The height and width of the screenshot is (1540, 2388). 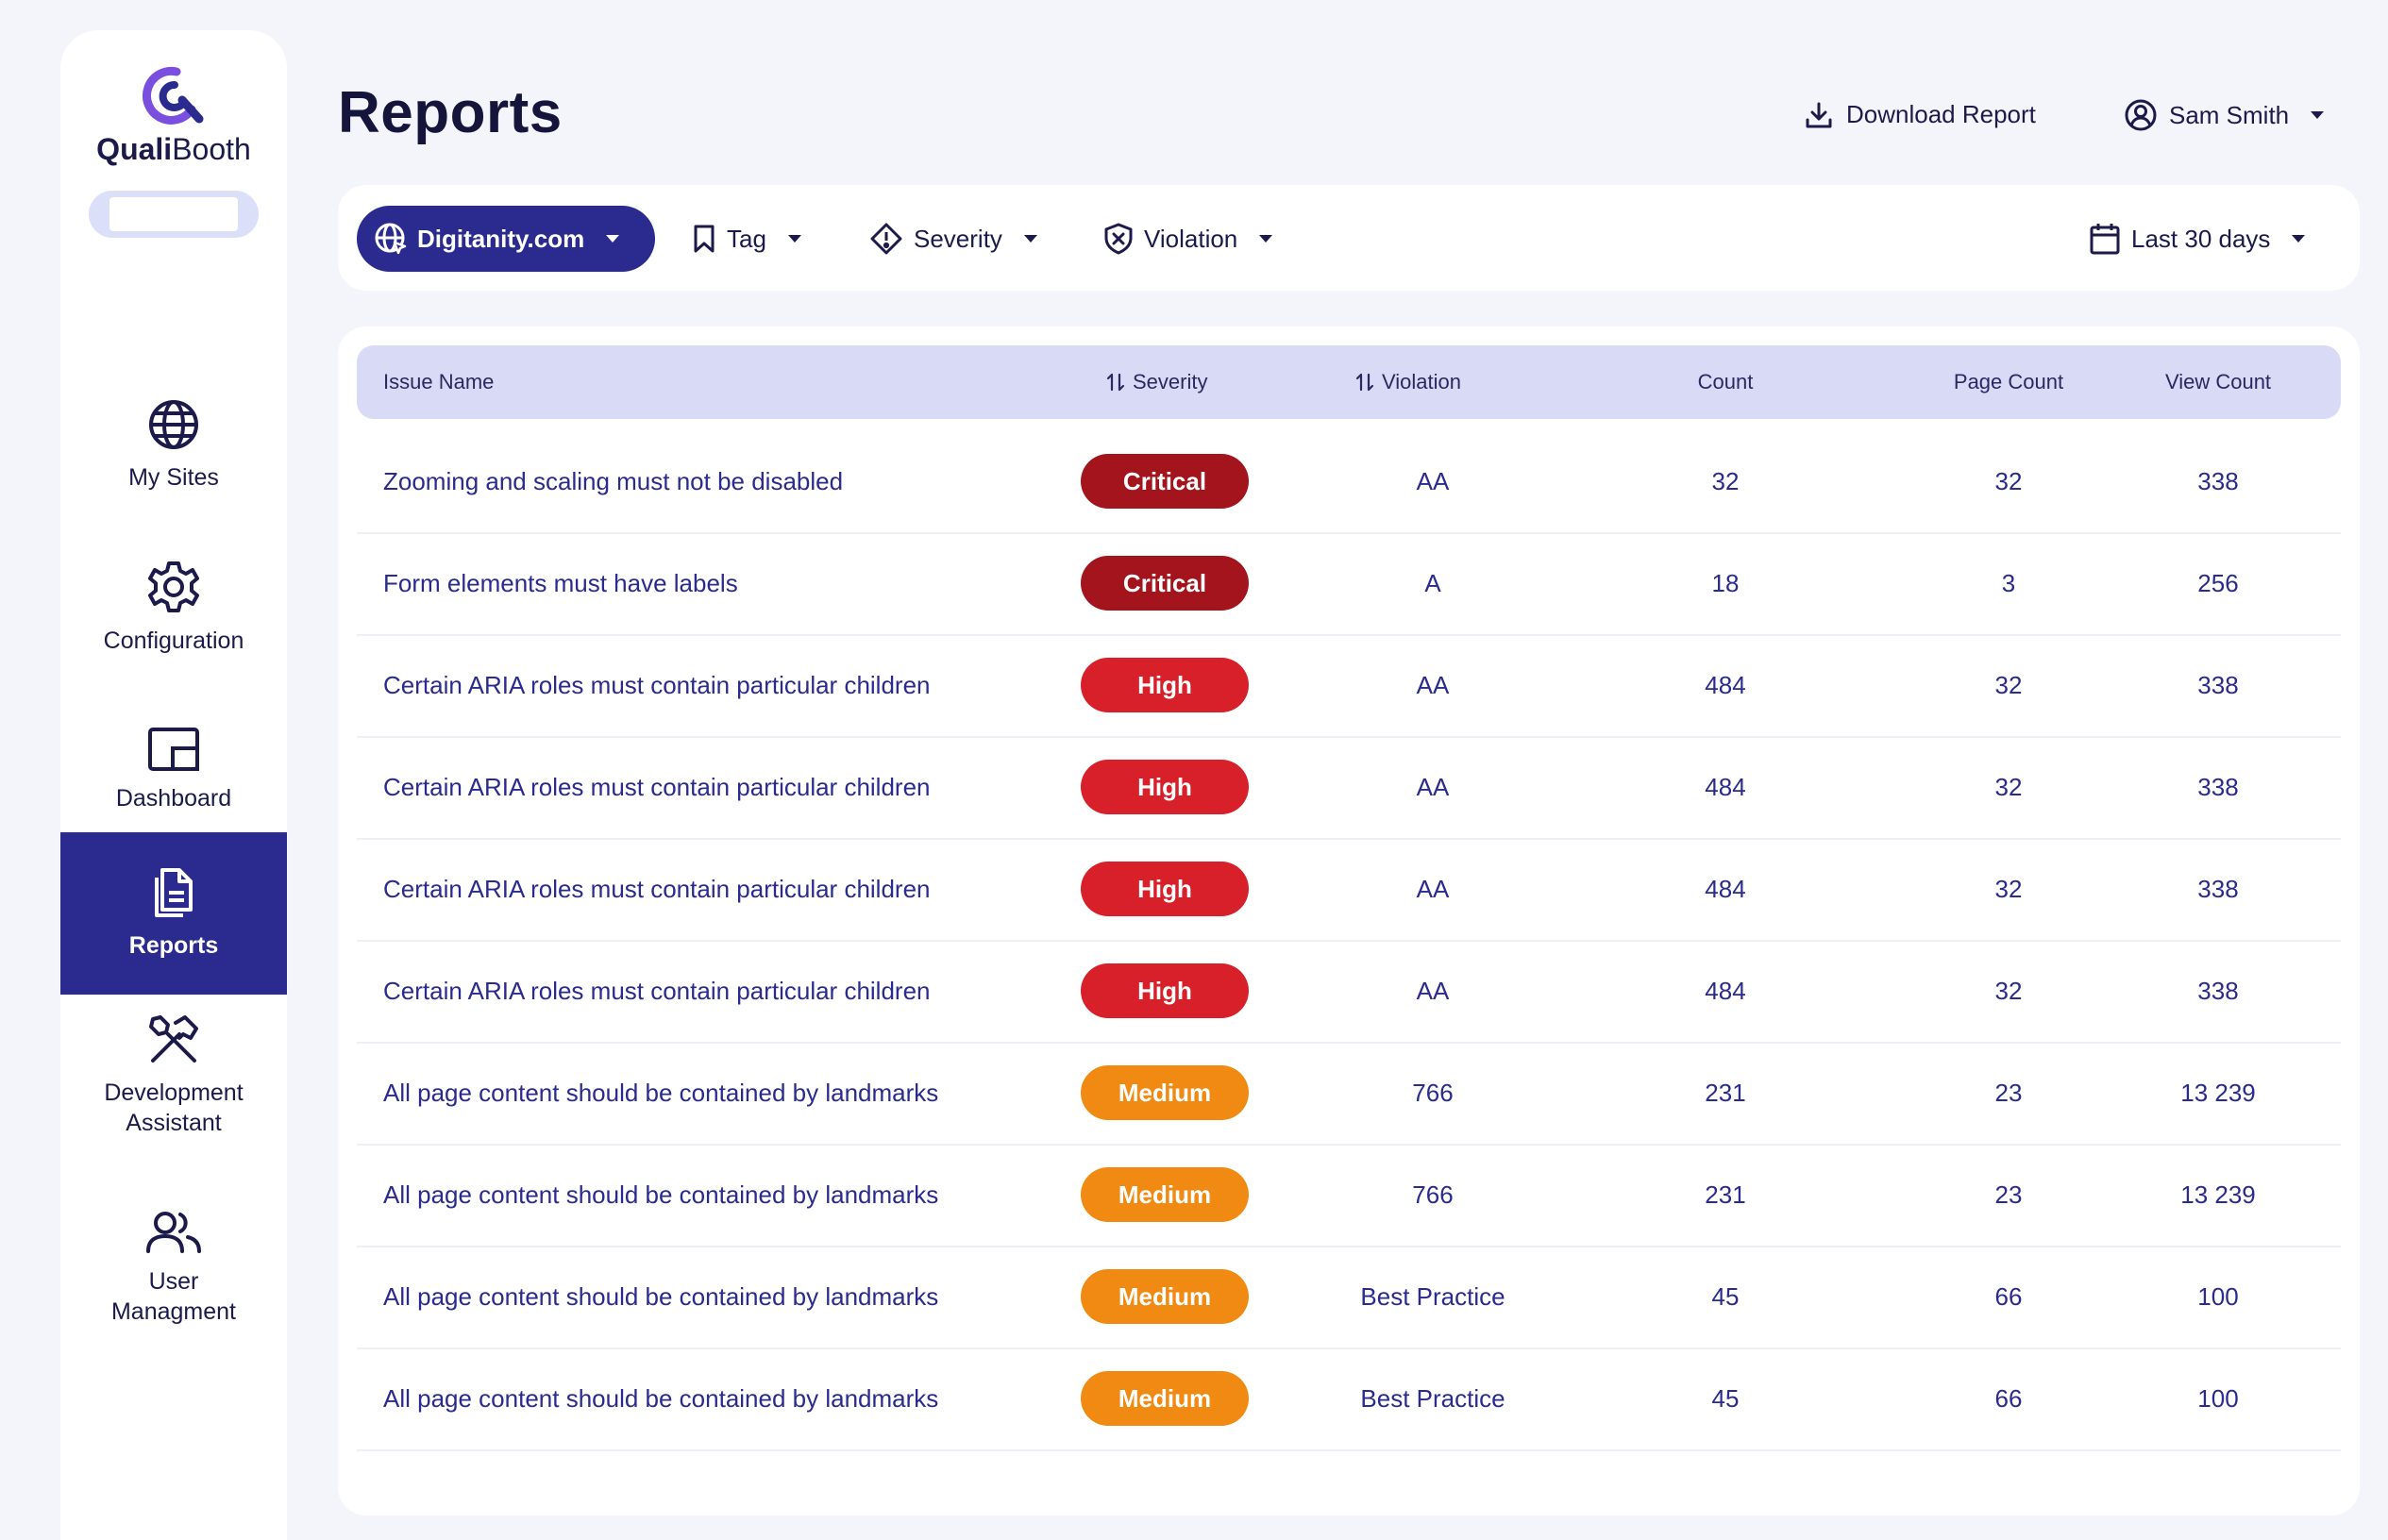 What do you see at coordinates (391, 239) in the screenshot?
I see `globe-cursor-icon` at bounding box center [391, 239].